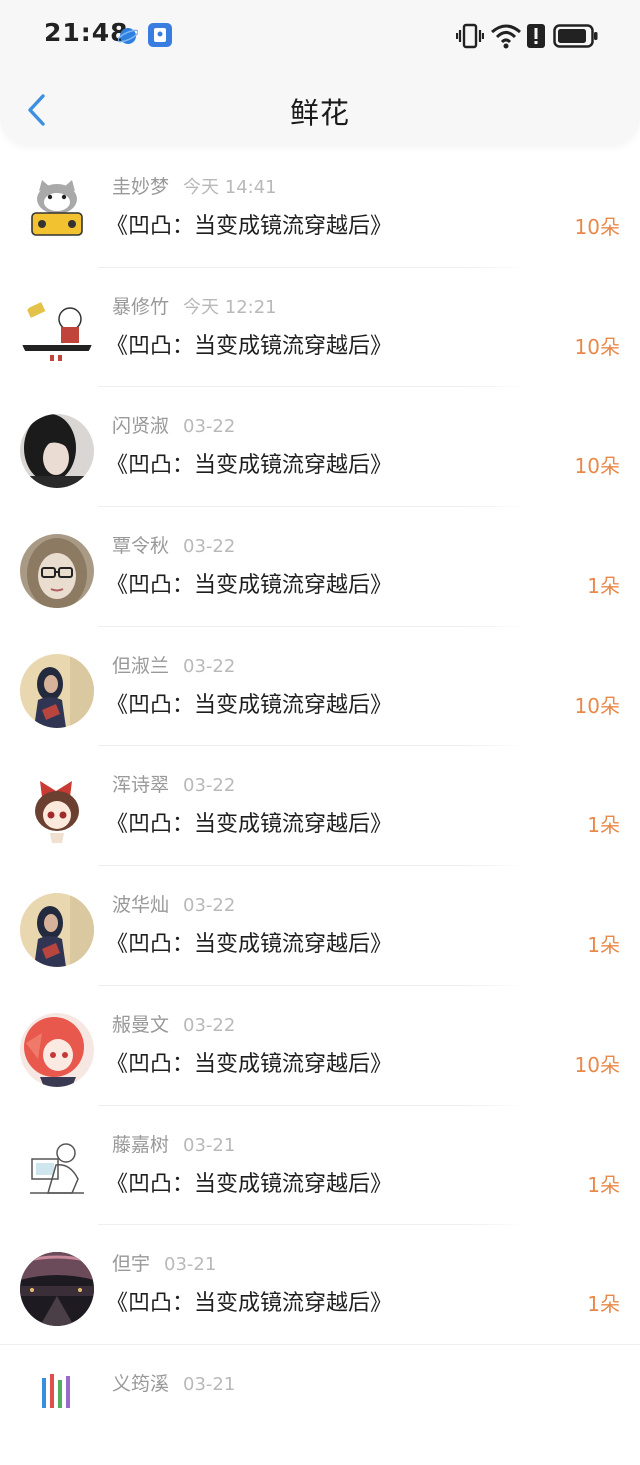 This screenshot has width=640, height=1465. I want to click on nav-bar: 鲜花, so click(320, 111).